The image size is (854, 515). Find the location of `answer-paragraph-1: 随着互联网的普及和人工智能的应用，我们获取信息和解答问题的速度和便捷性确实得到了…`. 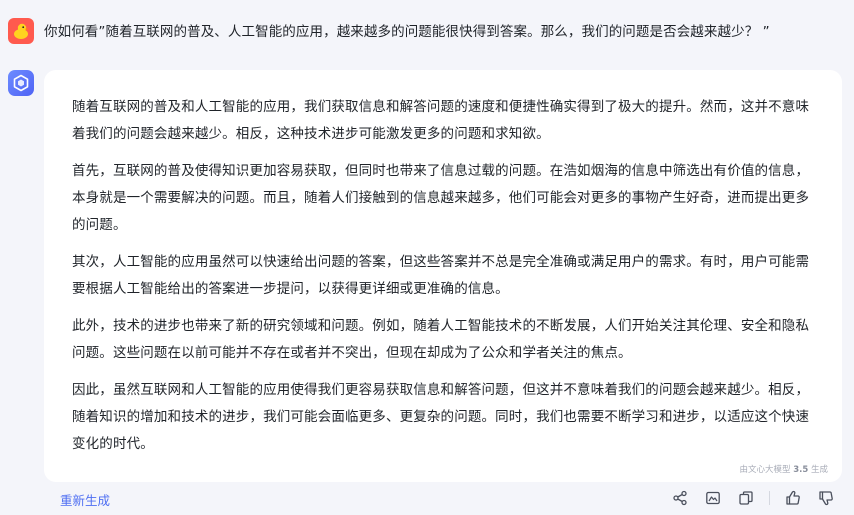

answer-paragraph-1: 随着互联网的普及和人工智能的应用，我们获取信息和解答问题的速度和便捷性确实得到了… is located at coordinates (441, 120).